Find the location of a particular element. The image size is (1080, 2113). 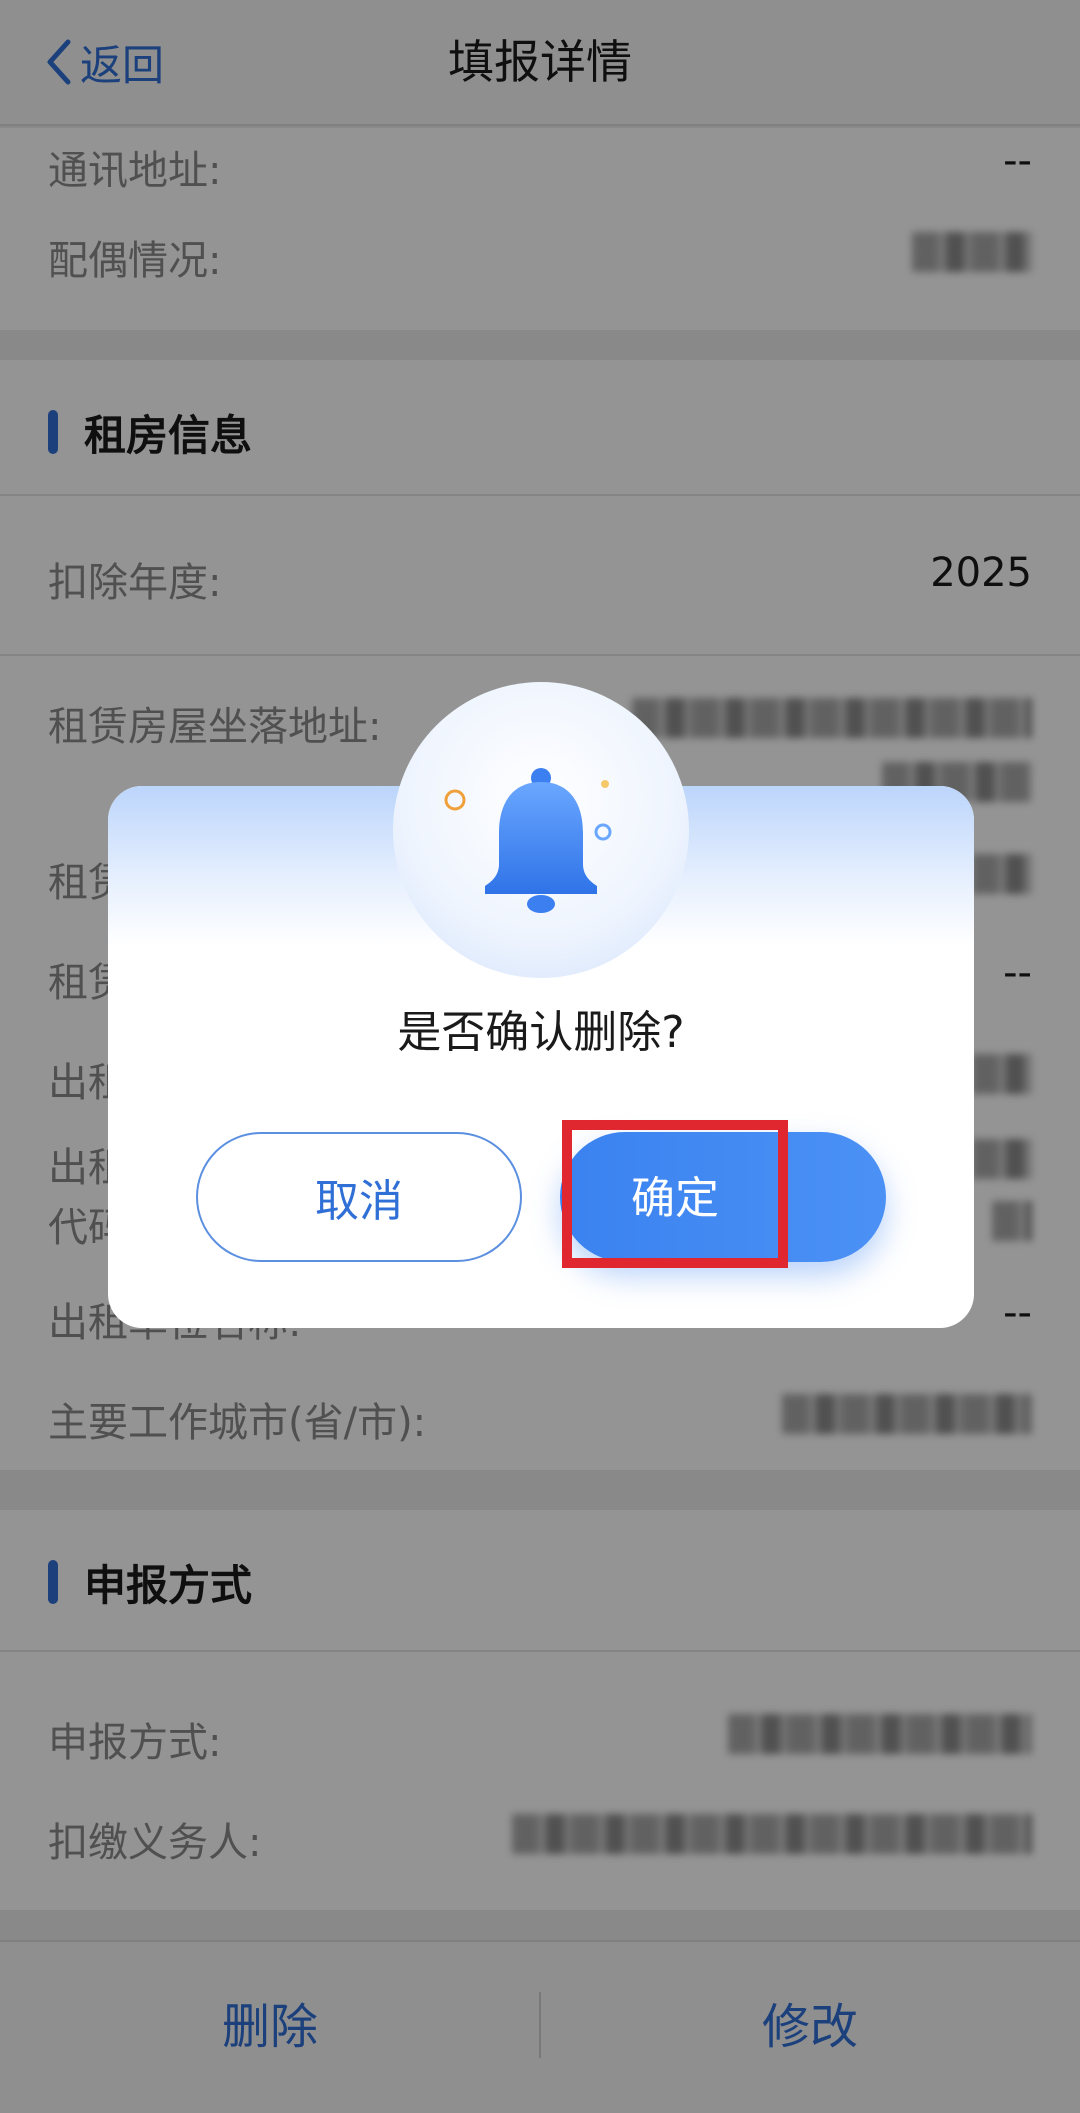

dialog-message: 是否确认删除? is located at coordinates (541, 1032).